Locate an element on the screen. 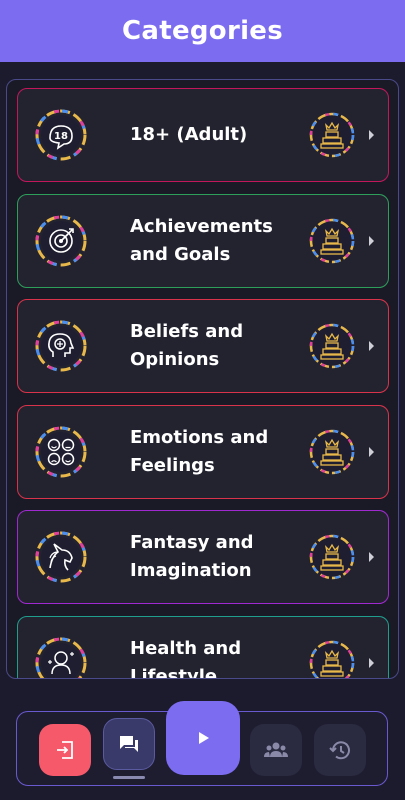 The width and height of the screenshot is (405, 800). header-bar: Categories is located at coordinates (202, 31).